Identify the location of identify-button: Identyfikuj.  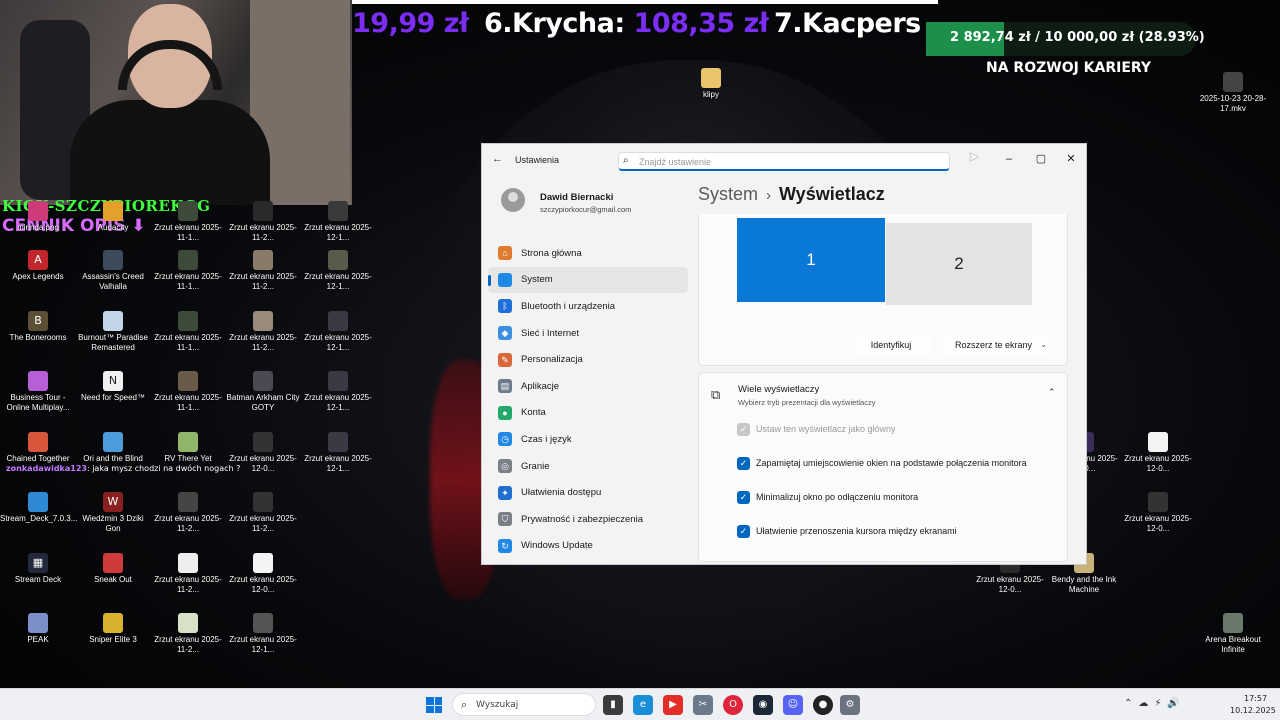
(891, 345).